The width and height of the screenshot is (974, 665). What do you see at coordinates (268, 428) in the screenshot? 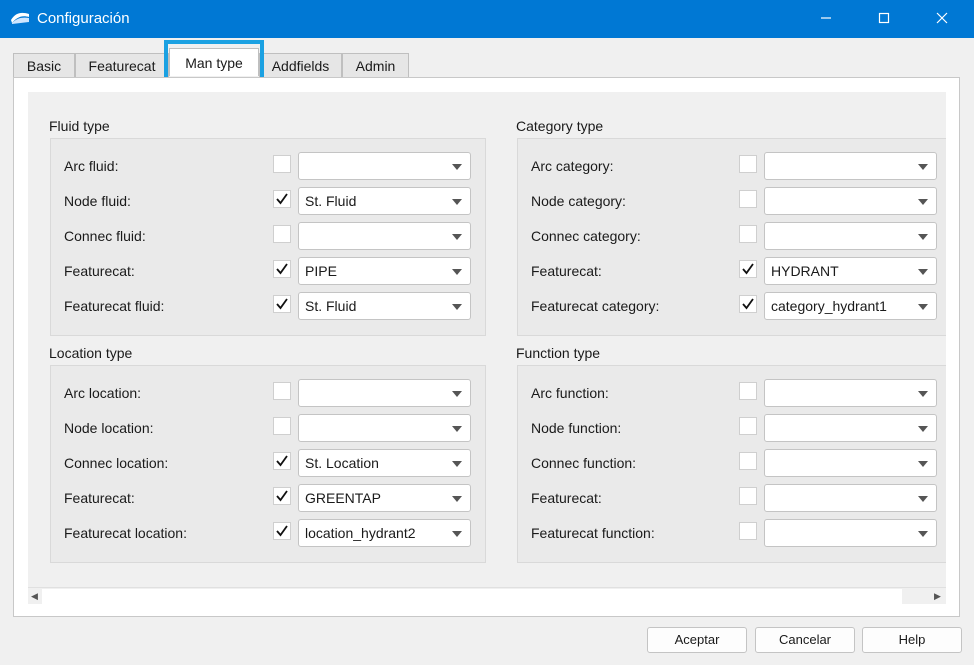
I see `location-row-node: Node location:` at bounding box center [268, 428].